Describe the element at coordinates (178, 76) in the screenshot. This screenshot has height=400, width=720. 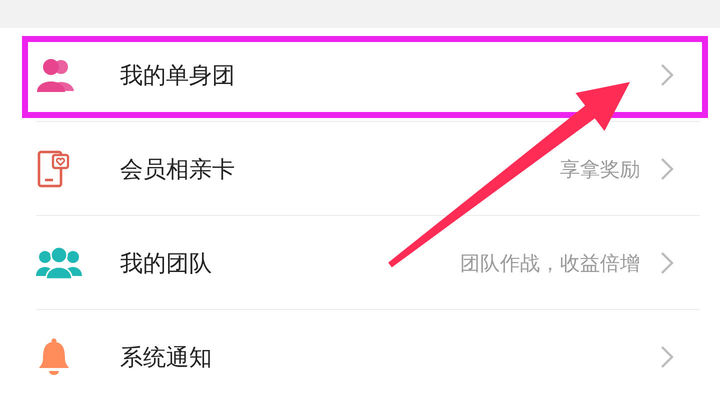
I see `menu-label: 我的单身团` at that location.